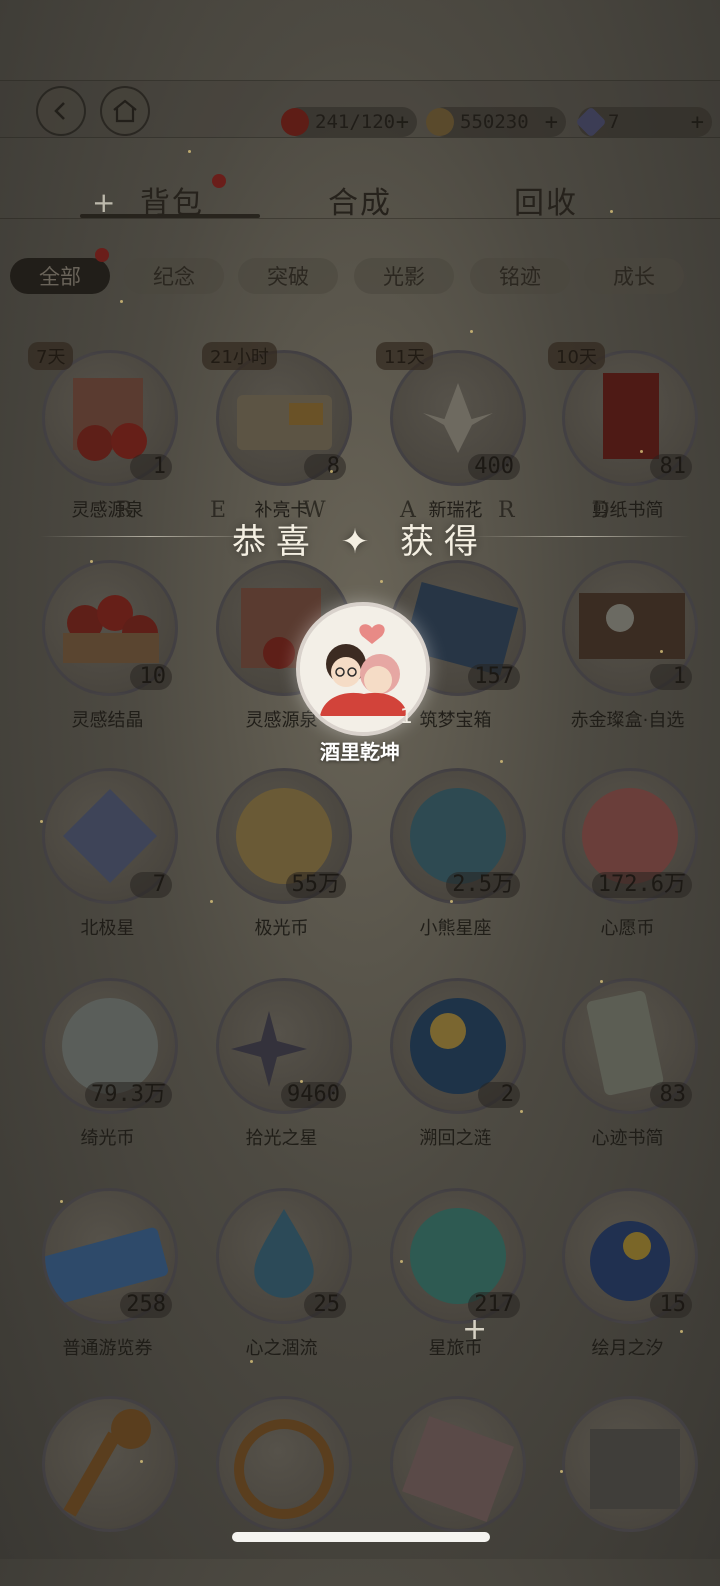 The height and width of the screenshot is (1586, 720). What do you see at coordinates (494, 467) in the screenshot?
I see `item-count: 400` at bounding box center [494, 467].